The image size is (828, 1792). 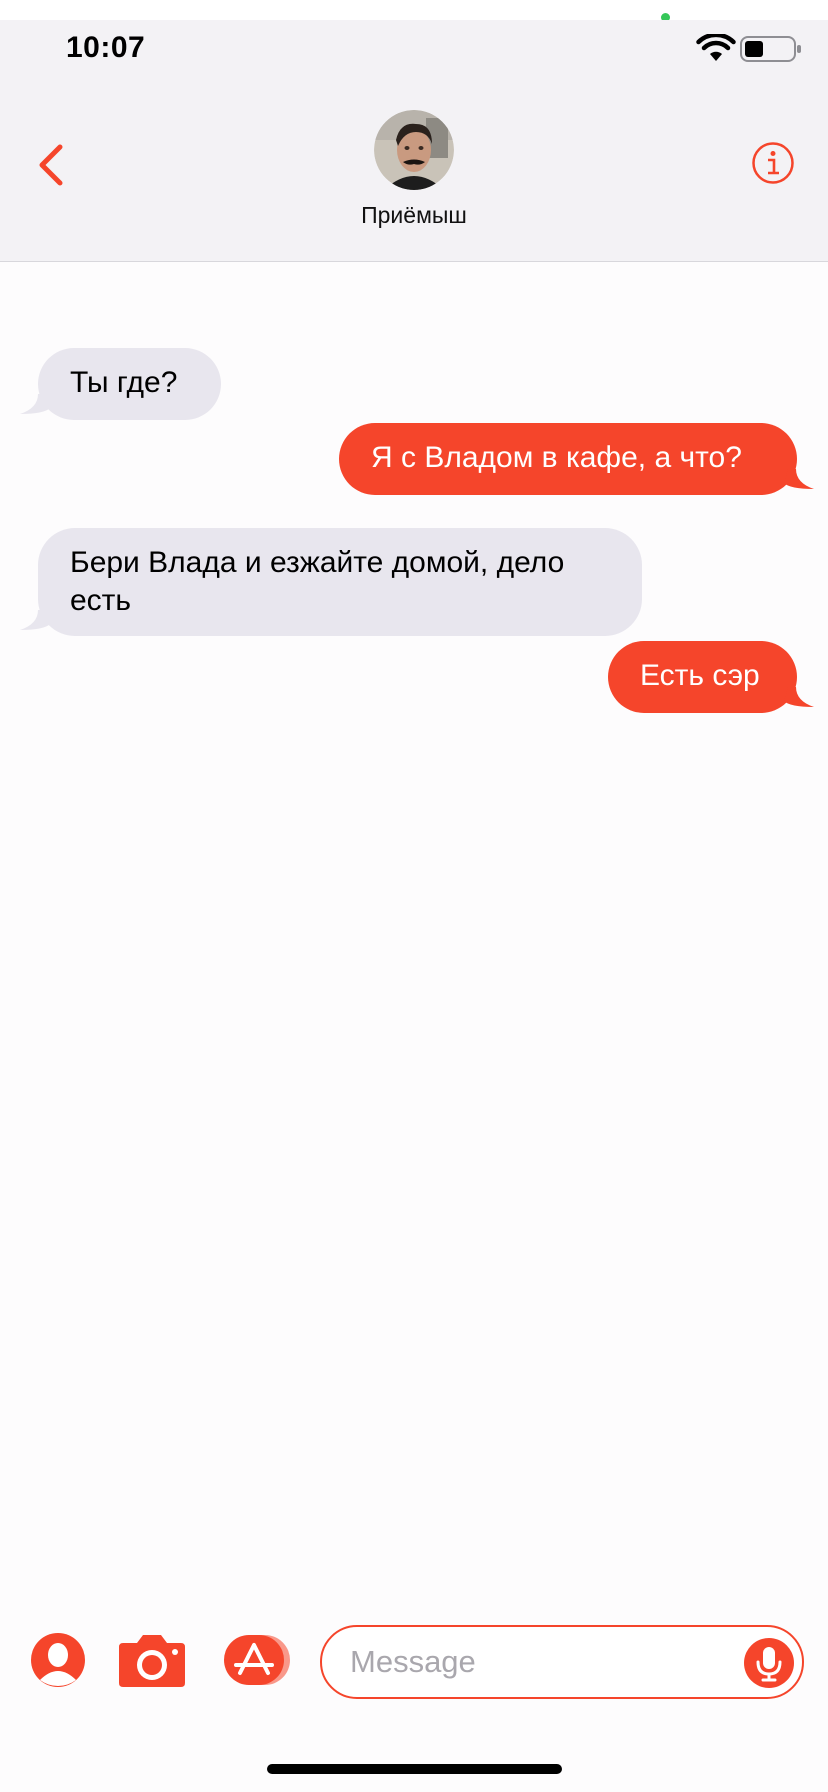 I want to click on microphone-button, so click(x=769, y=1663).